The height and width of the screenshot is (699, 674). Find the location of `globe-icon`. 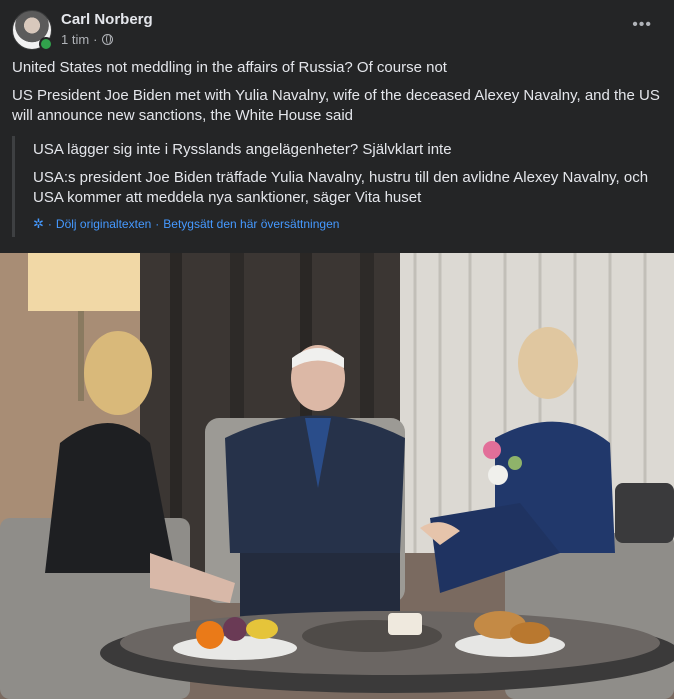

globe-icon is located at coordinates (107, 39).